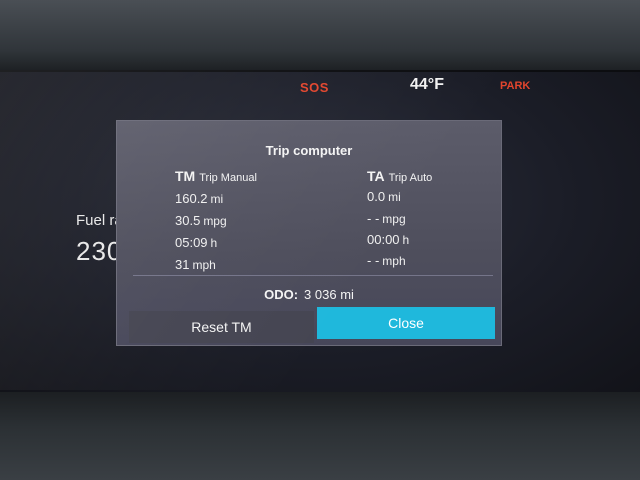  What do you see at coordinates (406, 323) in the screenshot?
I see `close-button: Close` at bounding box center [406, 323].